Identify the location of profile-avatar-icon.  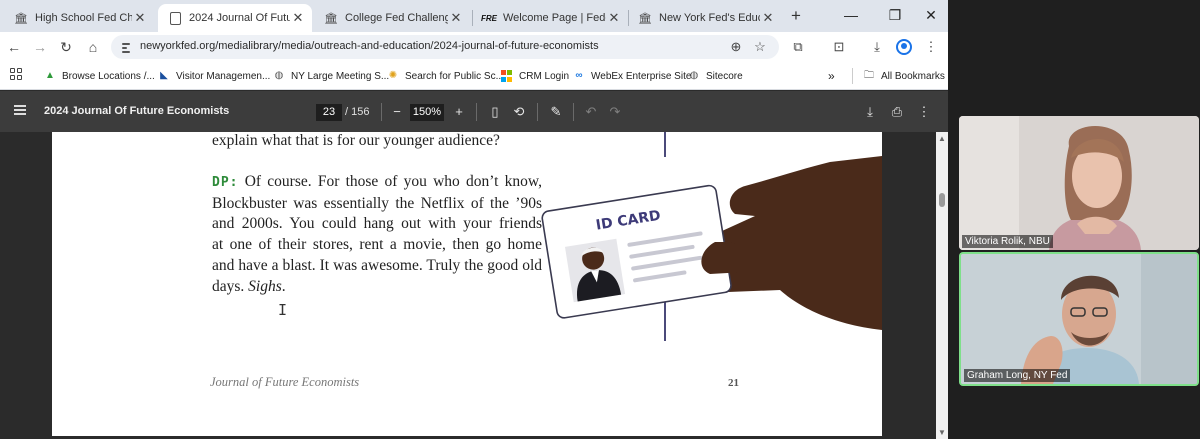
(904, 47).